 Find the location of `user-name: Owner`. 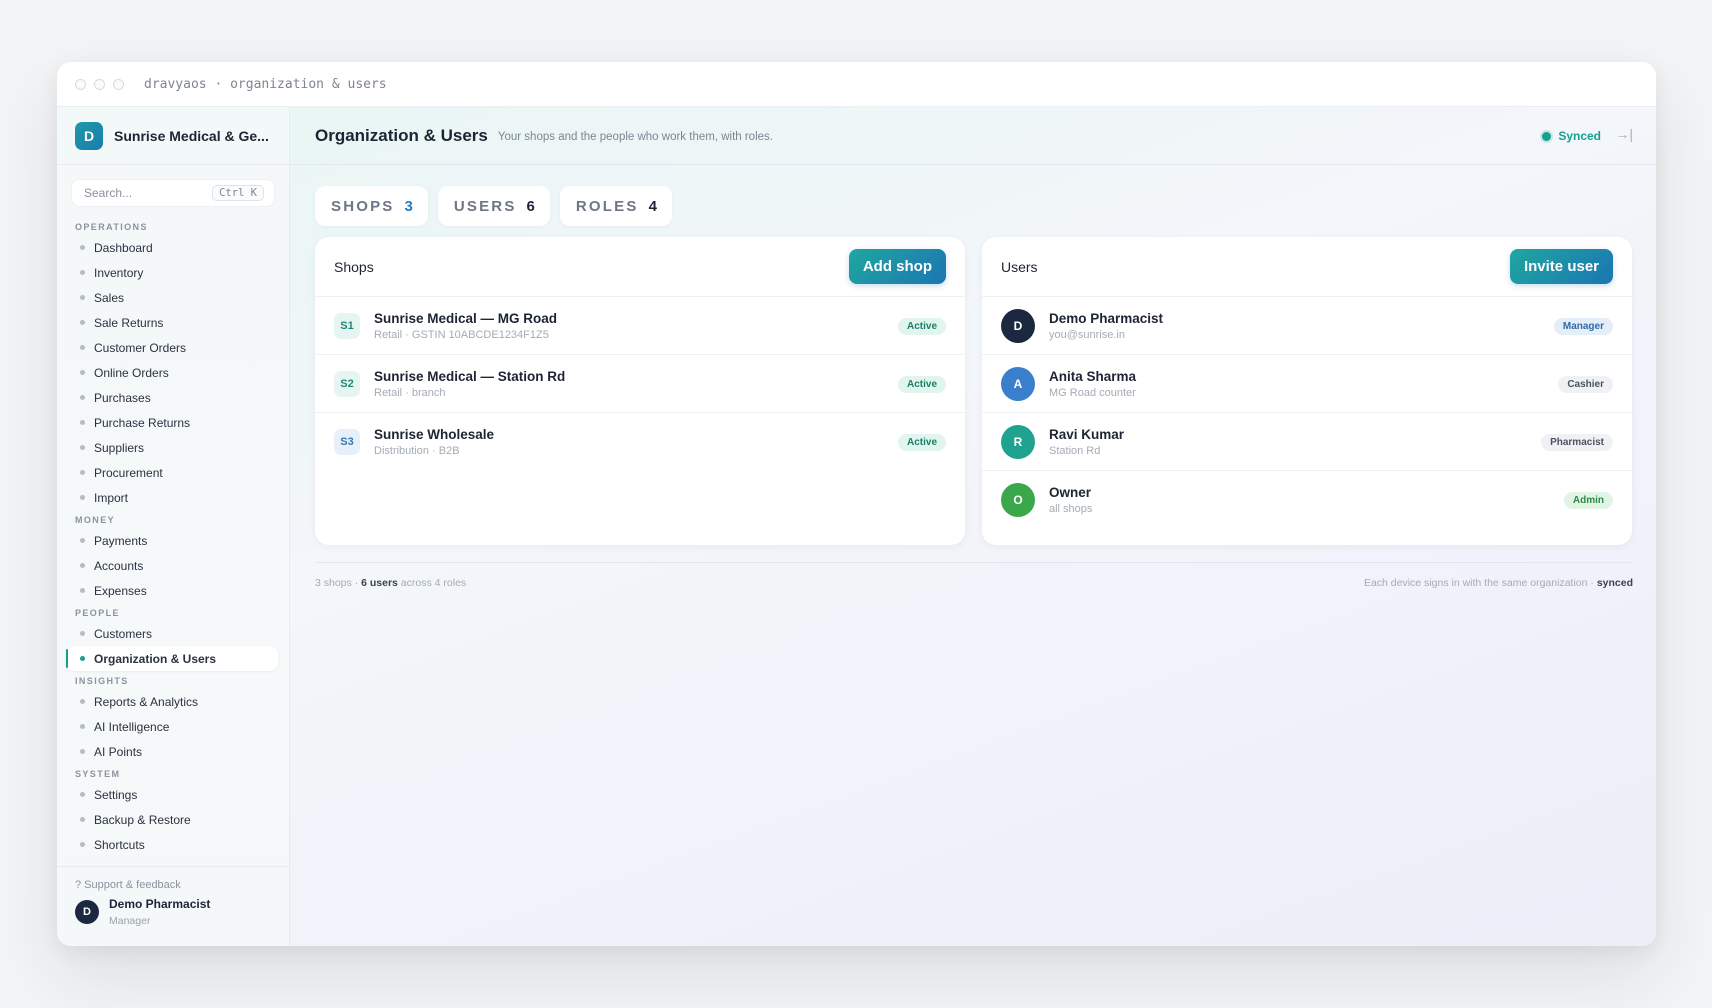

user-name: Owner is located at coordinates (1070, 492).